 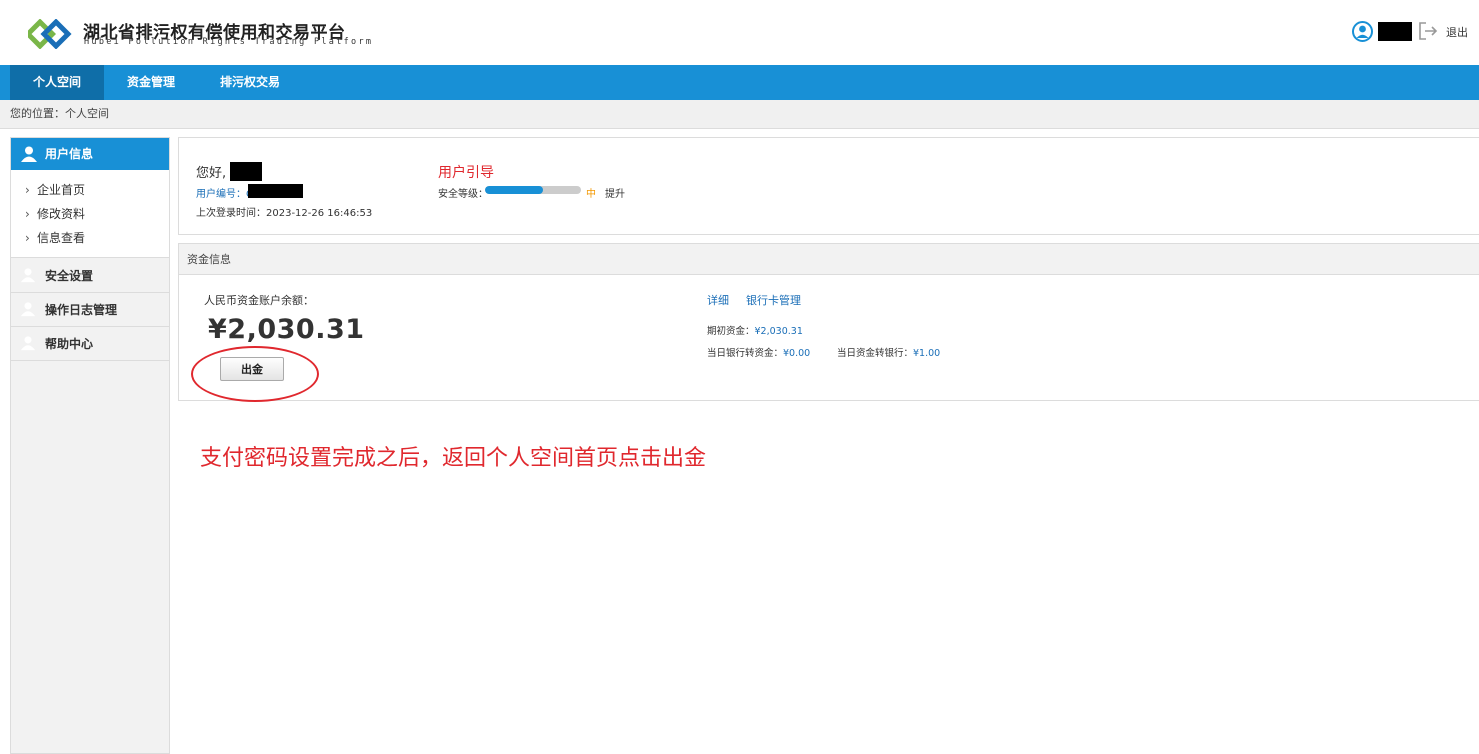 I want to click on redacted-user-number, so click(x=275, y=191).